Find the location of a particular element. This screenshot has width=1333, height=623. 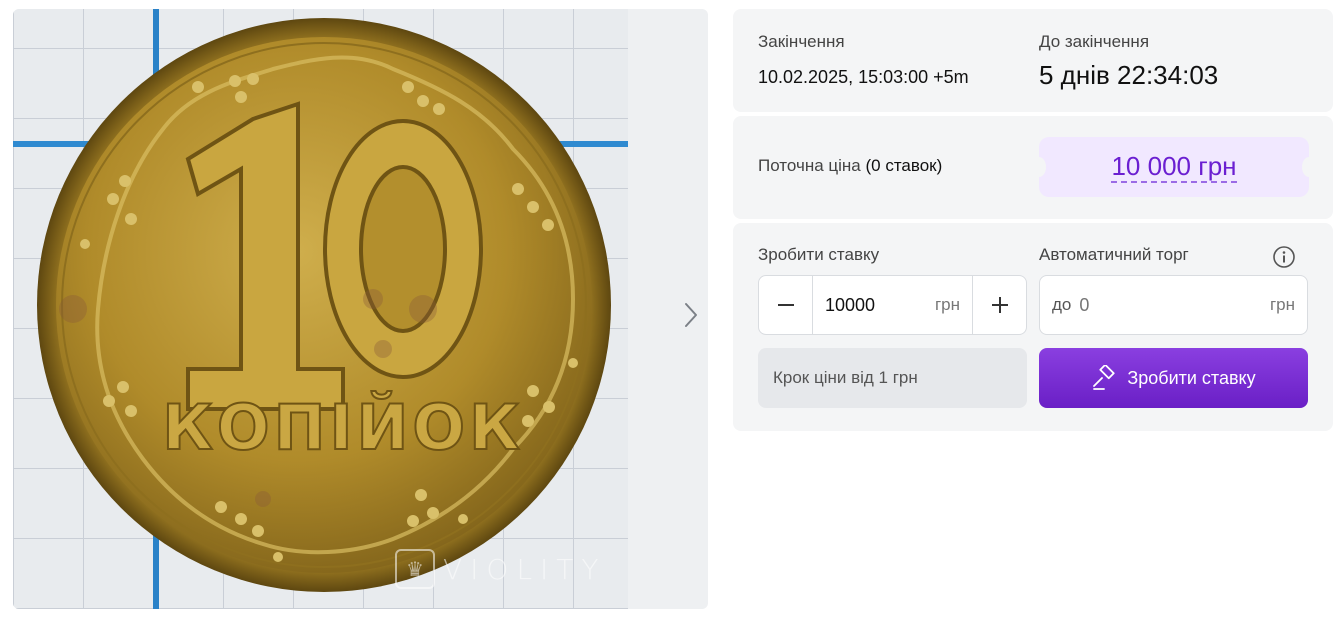

place-bid-button: Зробити ставку is located at coordinates (1173, 378).